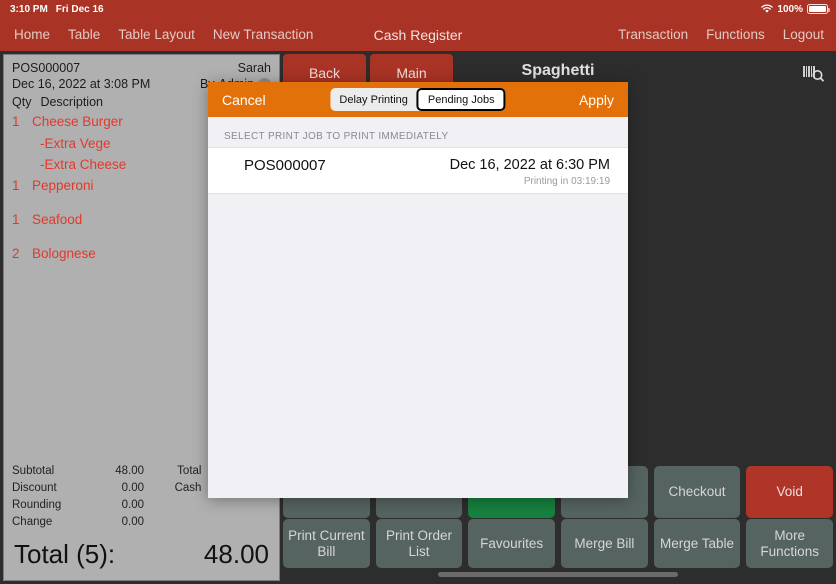 This screenshot has width=836, height=584. What do you see at coordinates (34, 488) in the screenshot?
I see `discount-label: Discount` at bounding box center [34, 488].